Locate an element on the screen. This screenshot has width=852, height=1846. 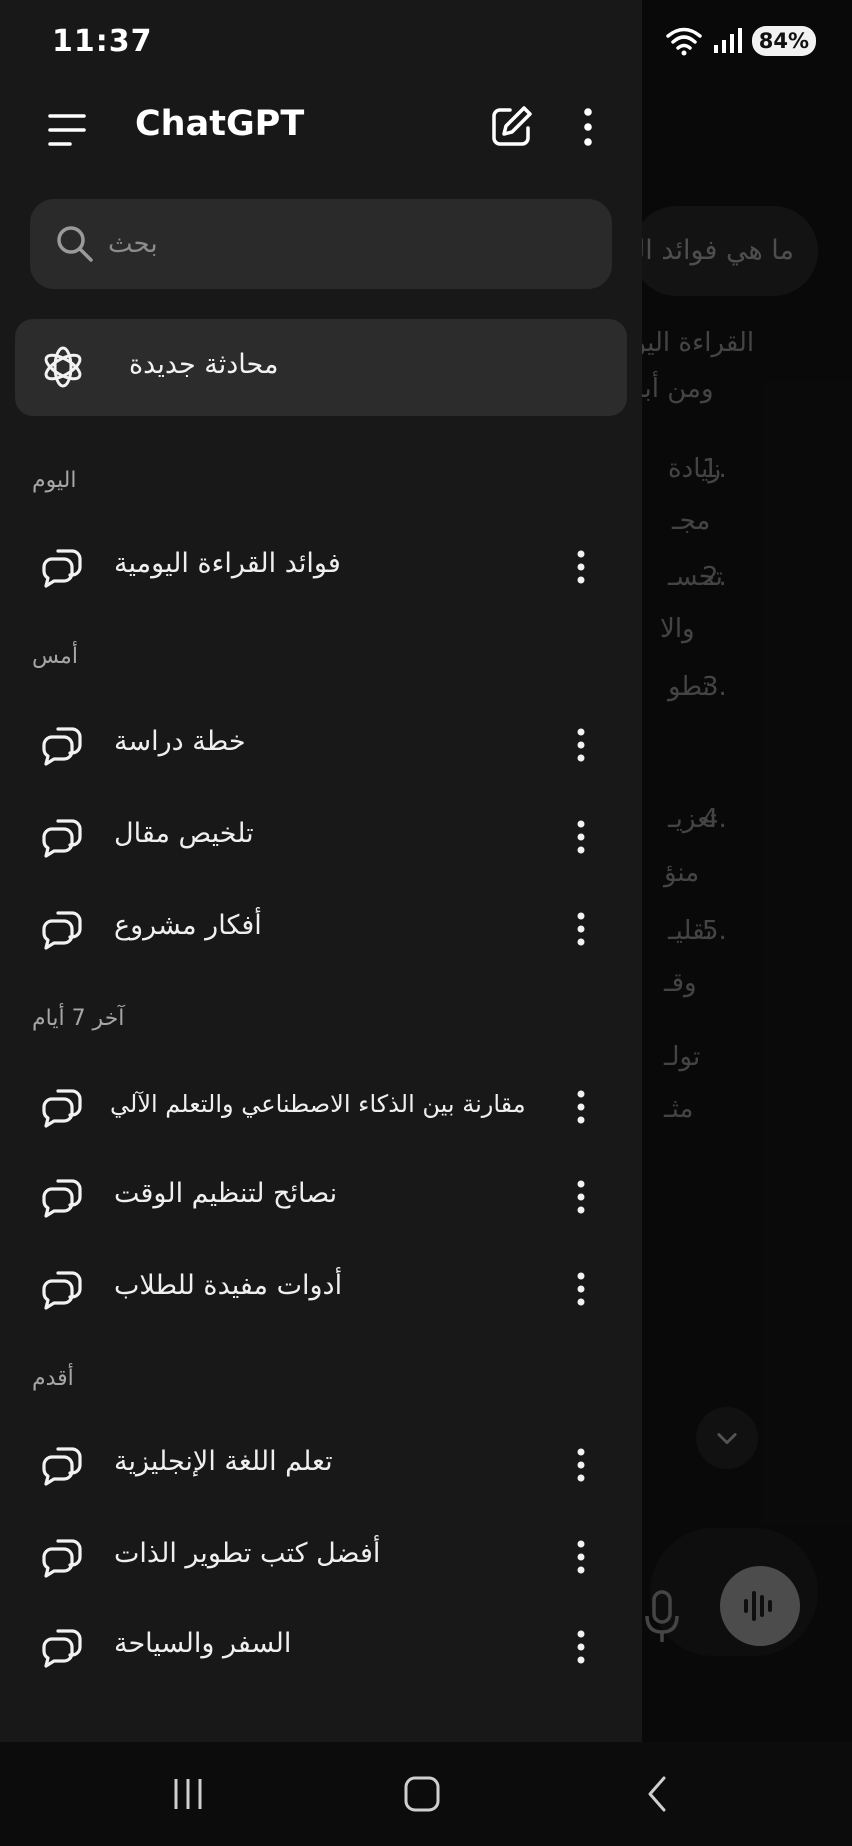
conversation-item: تعلم اللغة الإنجليزية is located at coordinates (321, 1465).